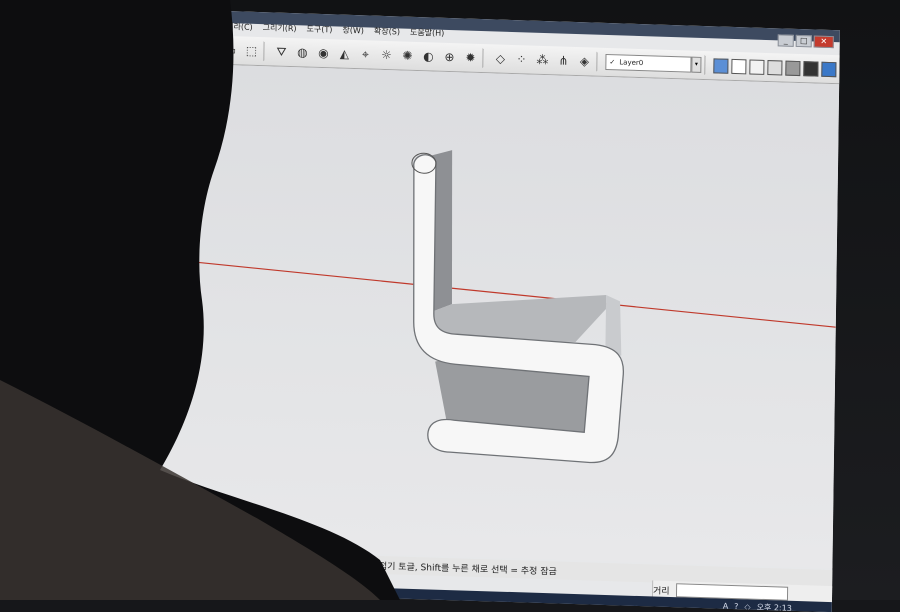 This screenshot has height=612, width=900. Describe the element at coordinates (281, 51) in the screenshot. I see `paint-bucket-icon: ⛛` at that location.